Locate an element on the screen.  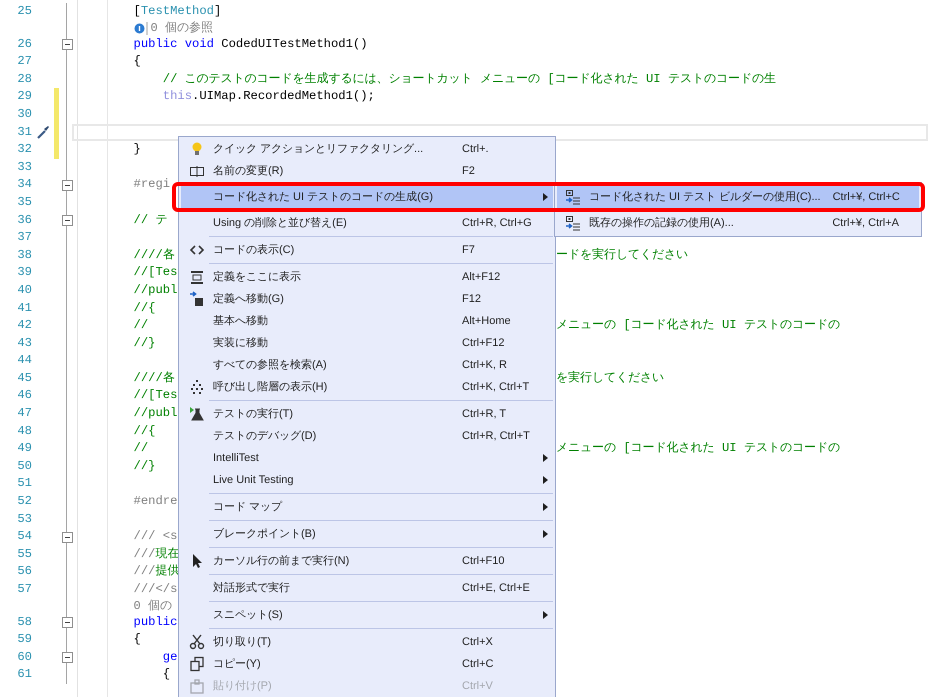
code-line: /// <s is located at coordinates (155, 537).